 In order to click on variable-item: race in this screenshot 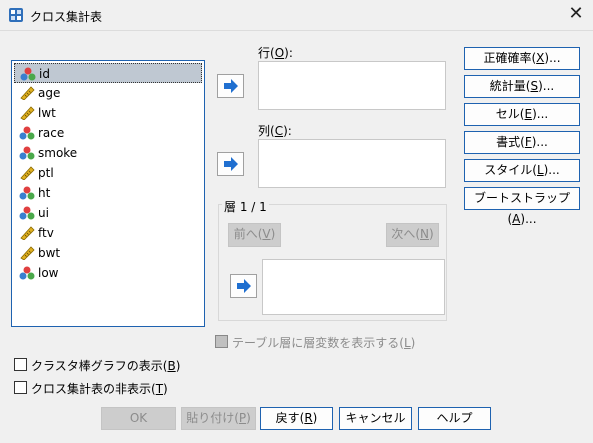, I will do `click(108, 133)`.